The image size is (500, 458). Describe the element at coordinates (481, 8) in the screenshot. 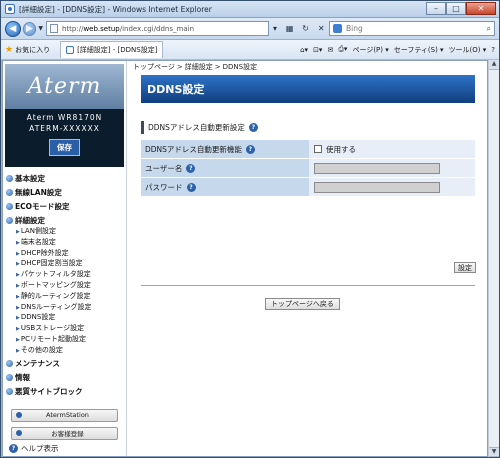

I see `close-button: ✕` at that location.